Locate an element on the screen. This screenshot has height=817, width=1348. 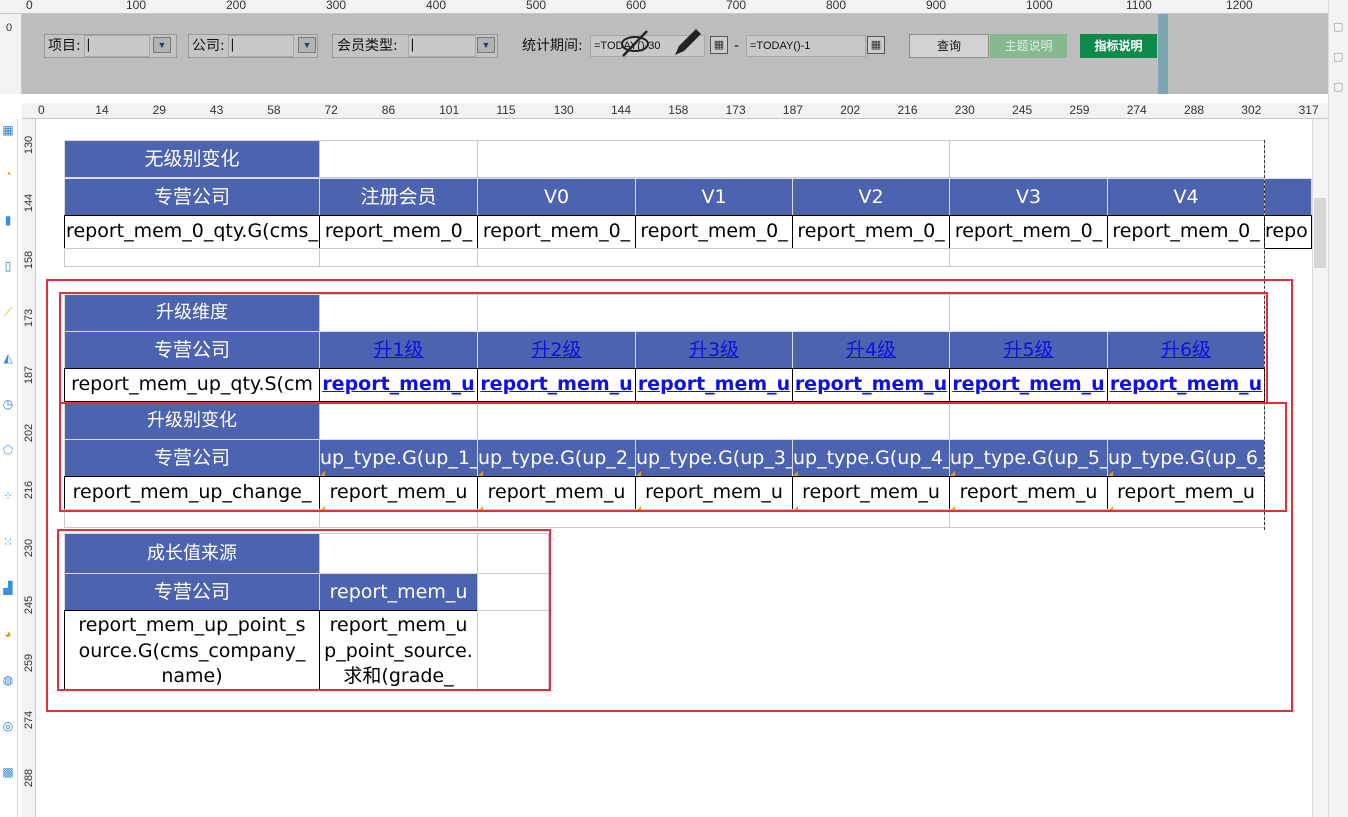
query-button: 查询 is located at coordinates (949, 46).